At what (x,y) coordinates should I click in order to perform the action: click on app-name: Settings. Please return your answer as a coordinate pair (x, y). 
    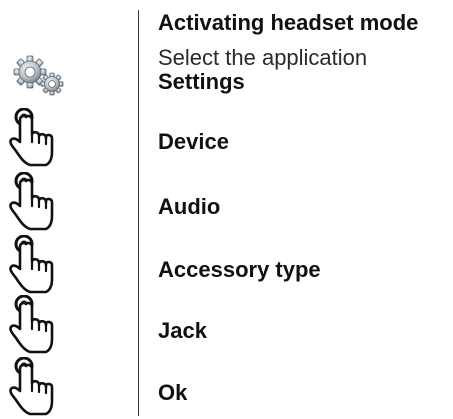
    Looking at the image, I should click on (201, 81).